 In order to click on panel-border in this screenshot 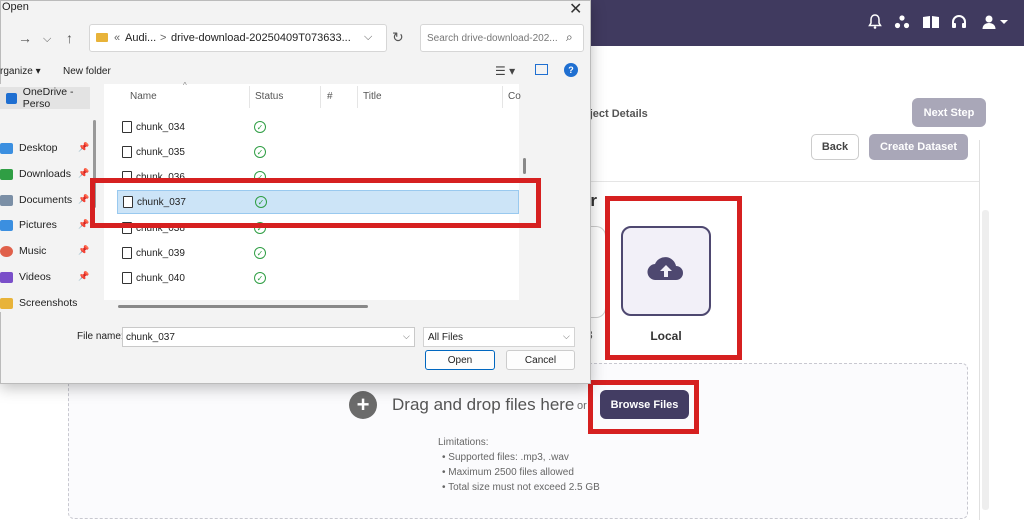, I will do `click(979, 330)`.